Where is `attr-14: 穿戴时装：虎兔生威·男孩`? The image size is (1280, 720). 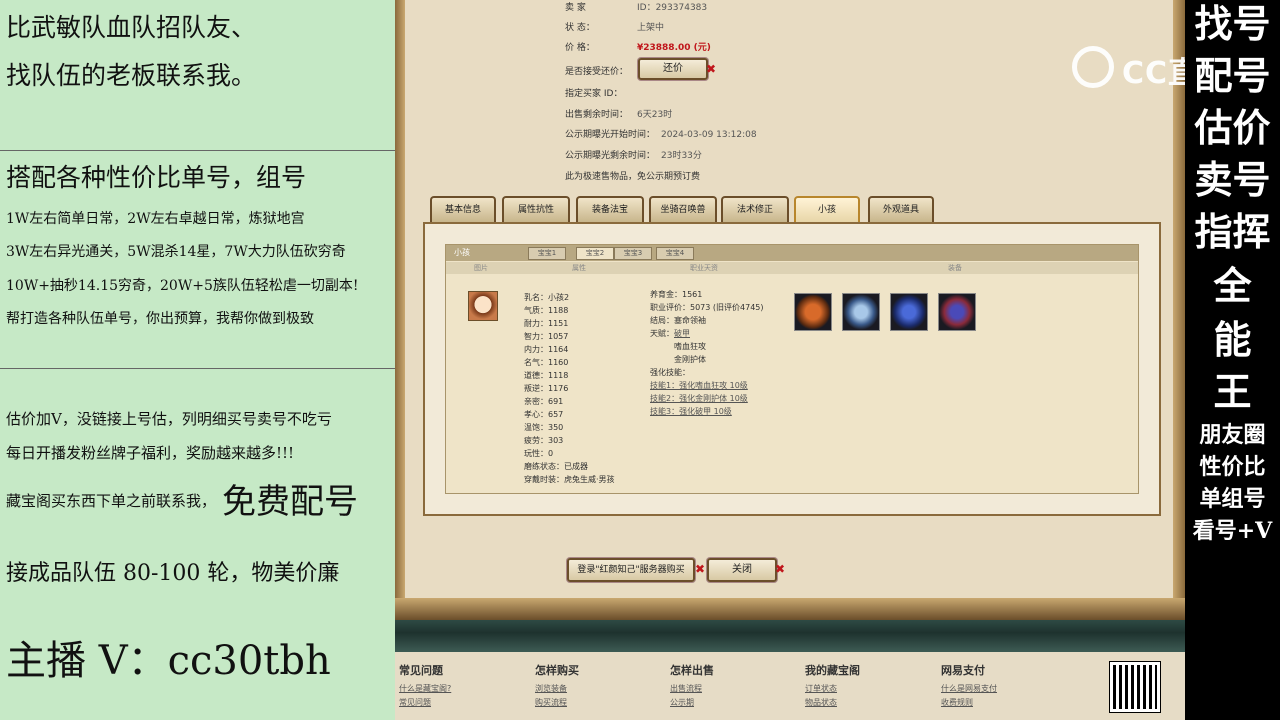 attr-14: 穿戴时装：虎兔生威·男孩 is located at coordinates (569, 479).